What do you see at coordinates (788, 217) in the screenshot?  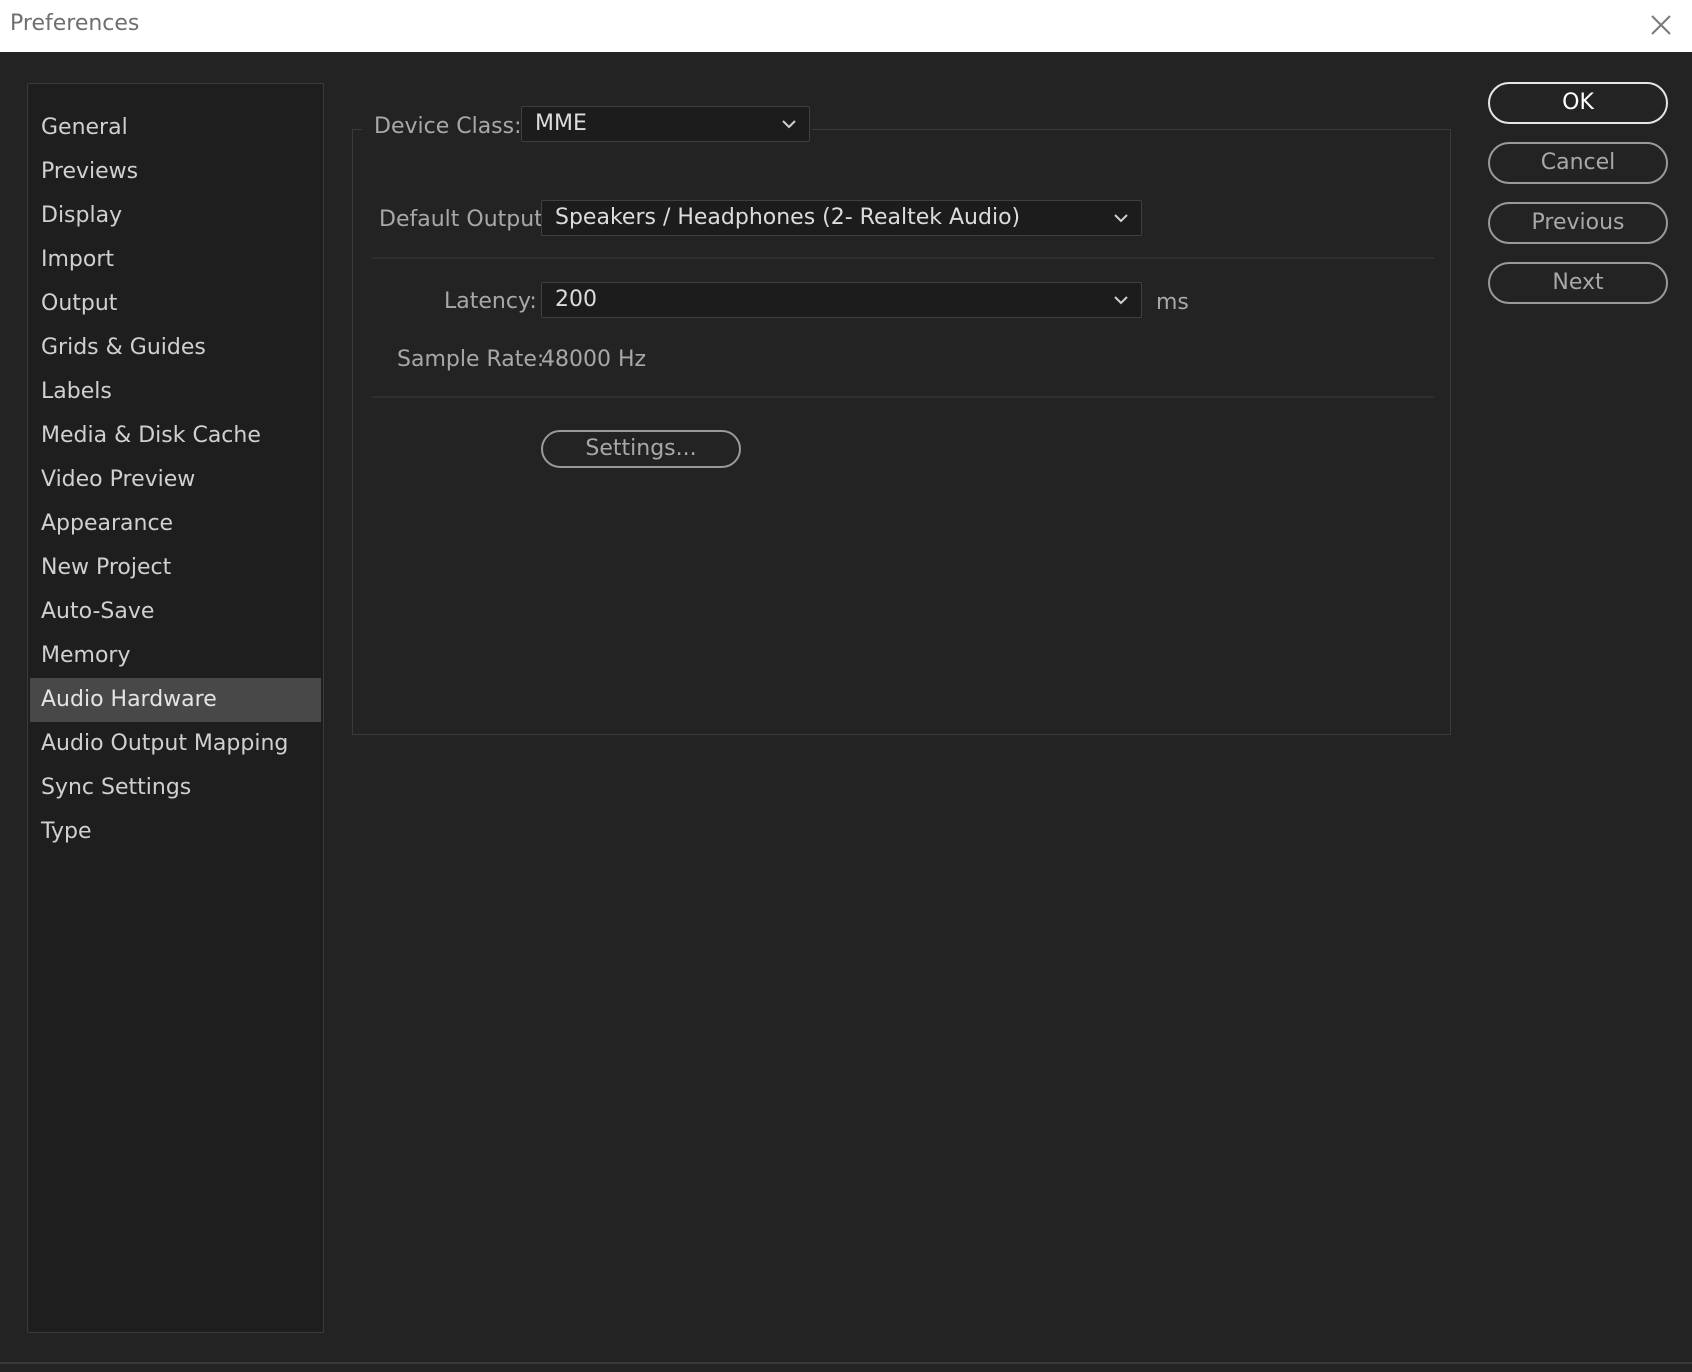 I see `default-output-value: Speakers / Headphones (2- Realtek Audio)` at bounding box center [788, 217].